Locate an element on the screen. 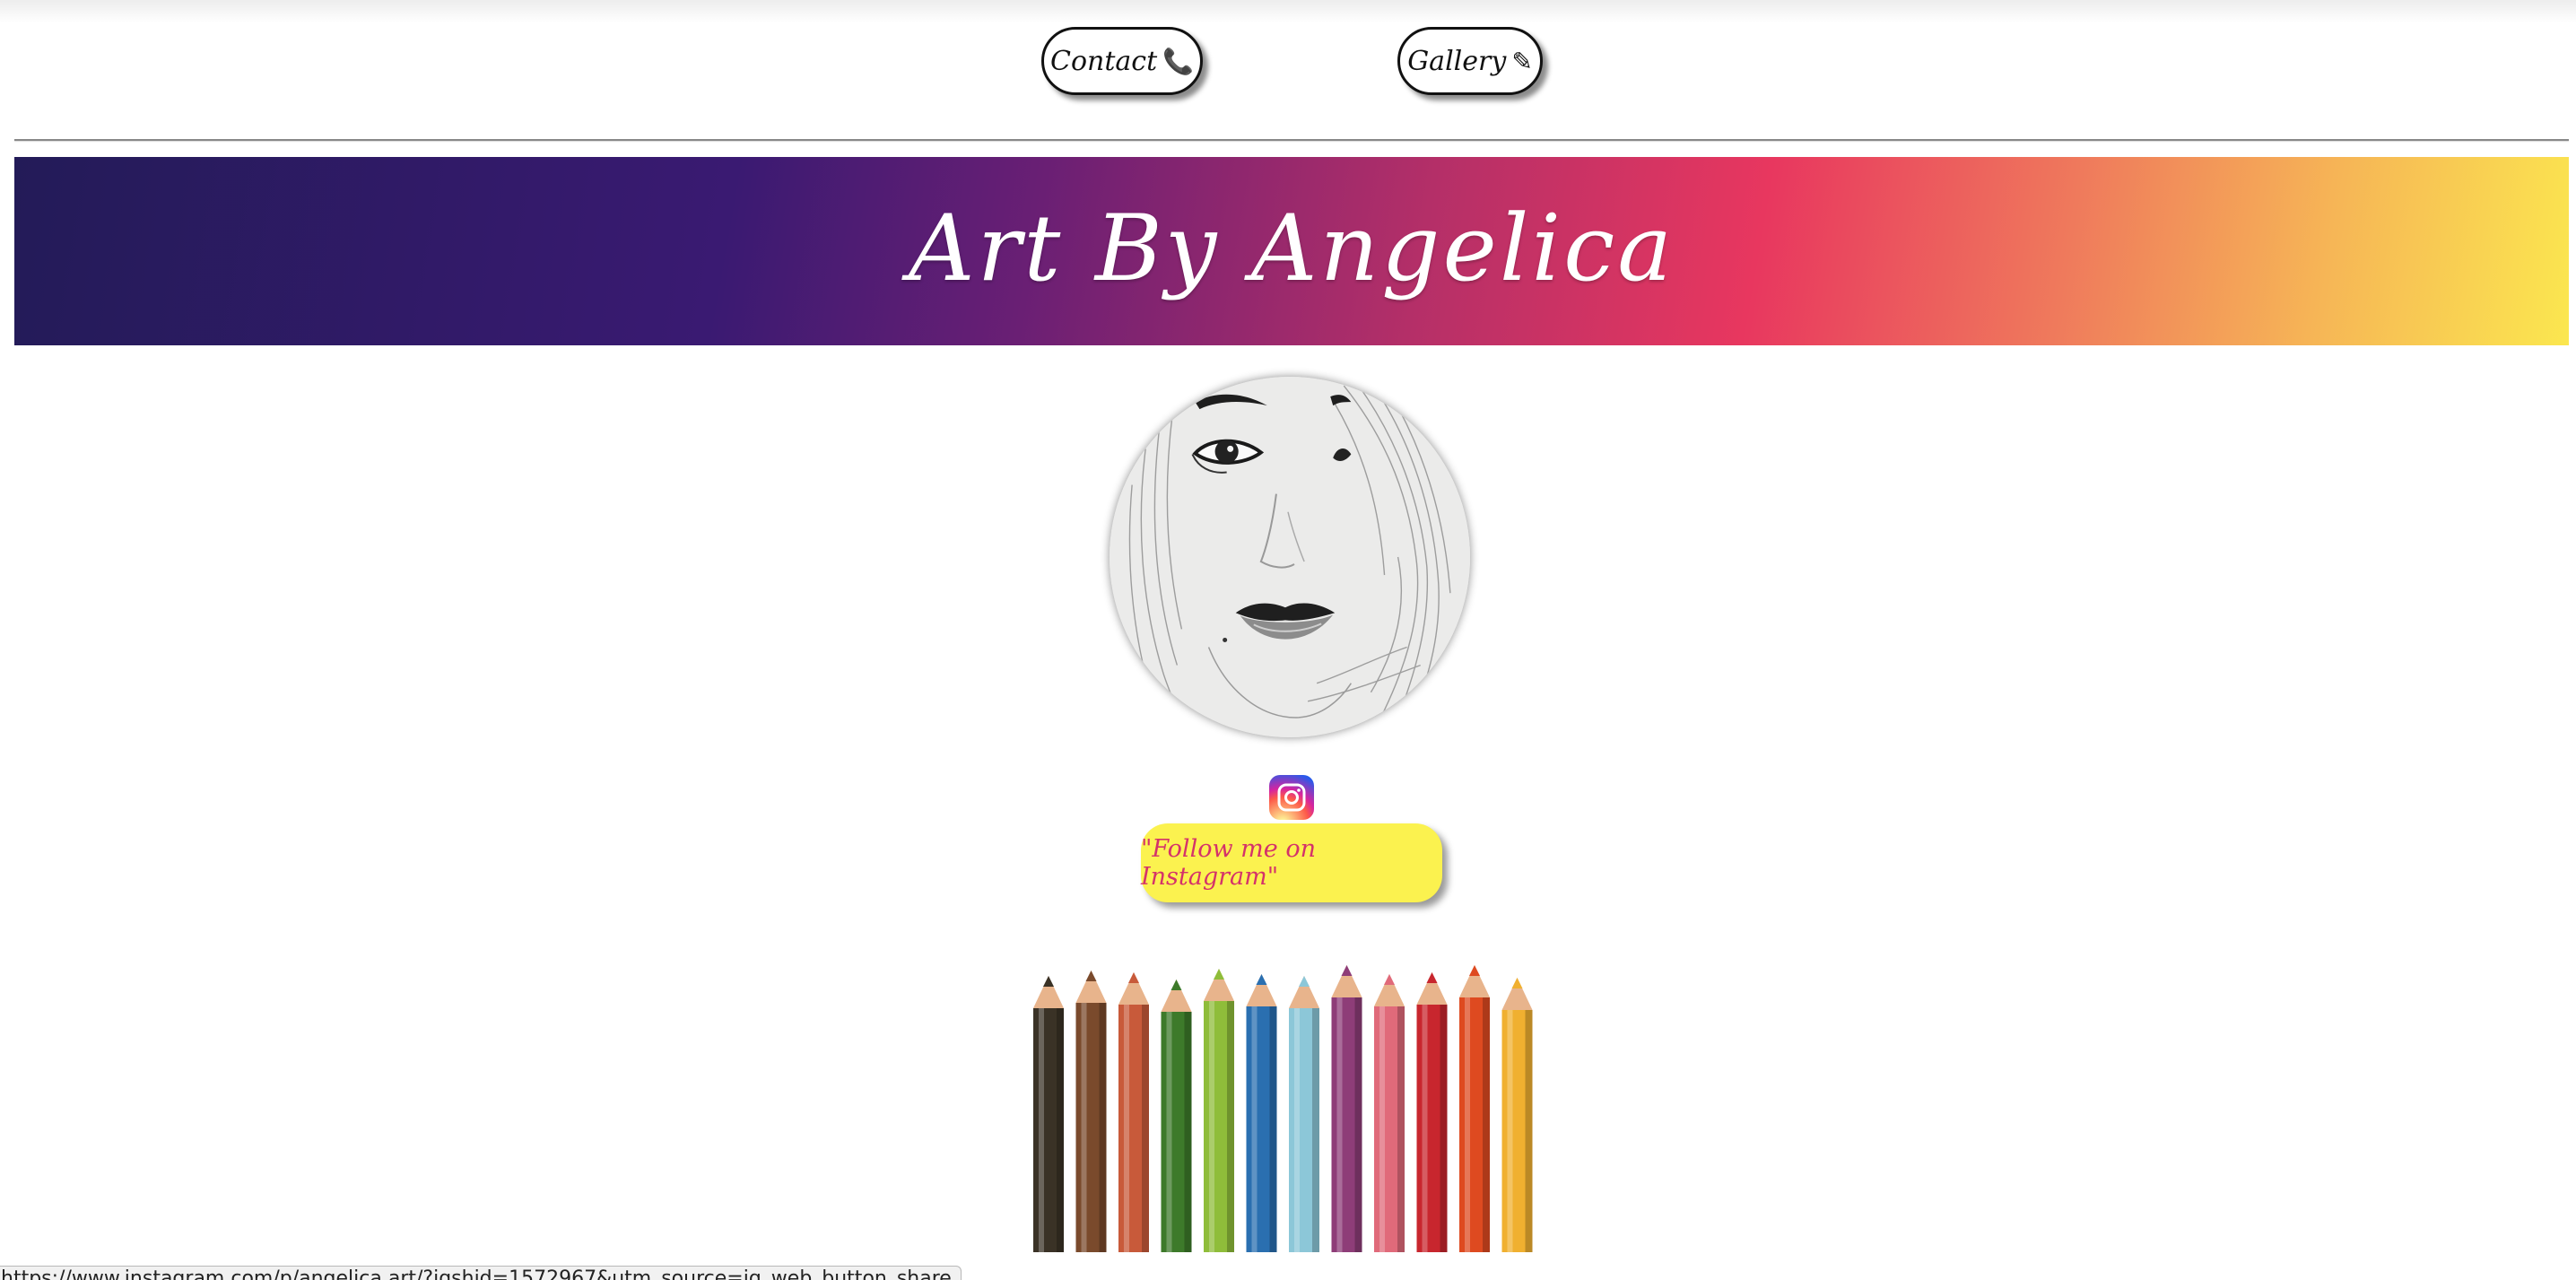 The image size is (2576, 1280). gallery-button: Gallery ✎ is located at coordinates (1470, 61).